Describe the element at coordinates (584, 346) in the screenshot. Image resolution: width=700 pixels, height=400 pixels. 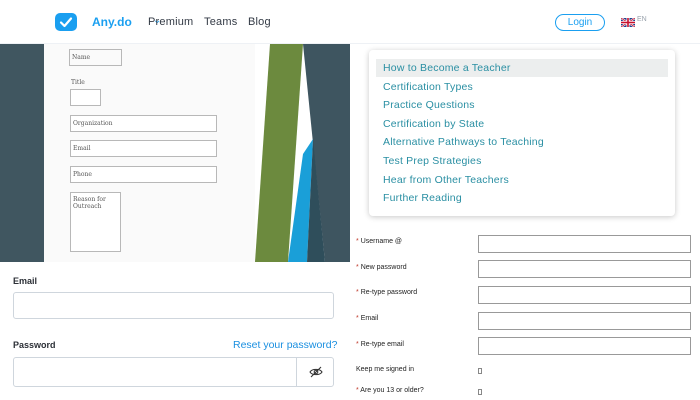
I see `retype-email-input` at that location.